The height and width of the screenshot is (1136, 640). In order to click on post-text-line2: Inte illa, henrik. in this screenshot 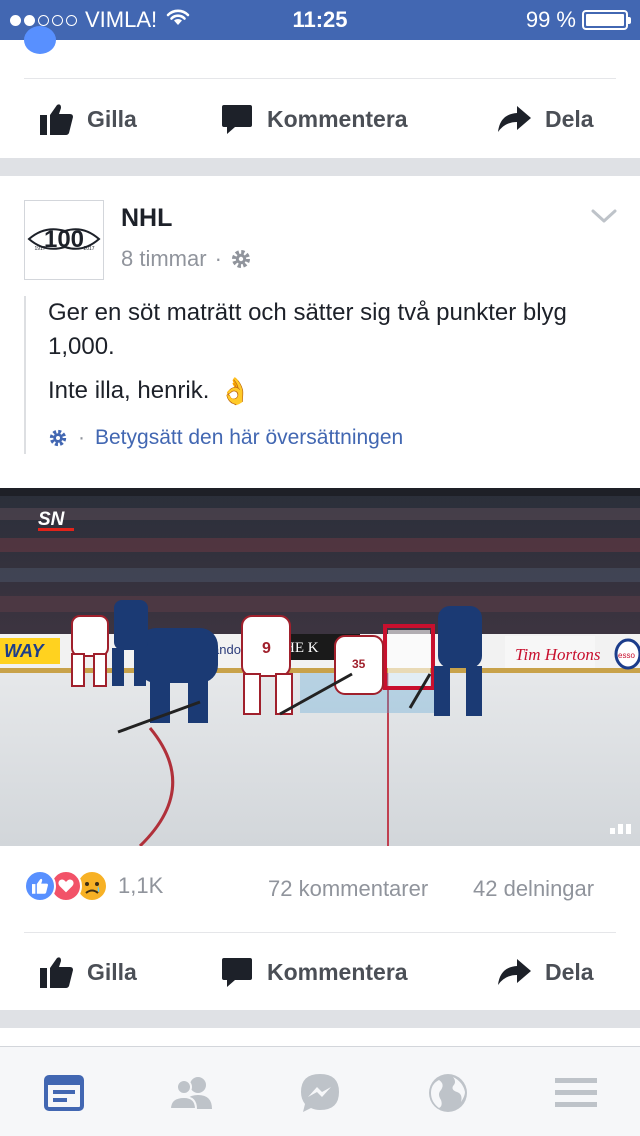, I will do `click(129, 390)`.